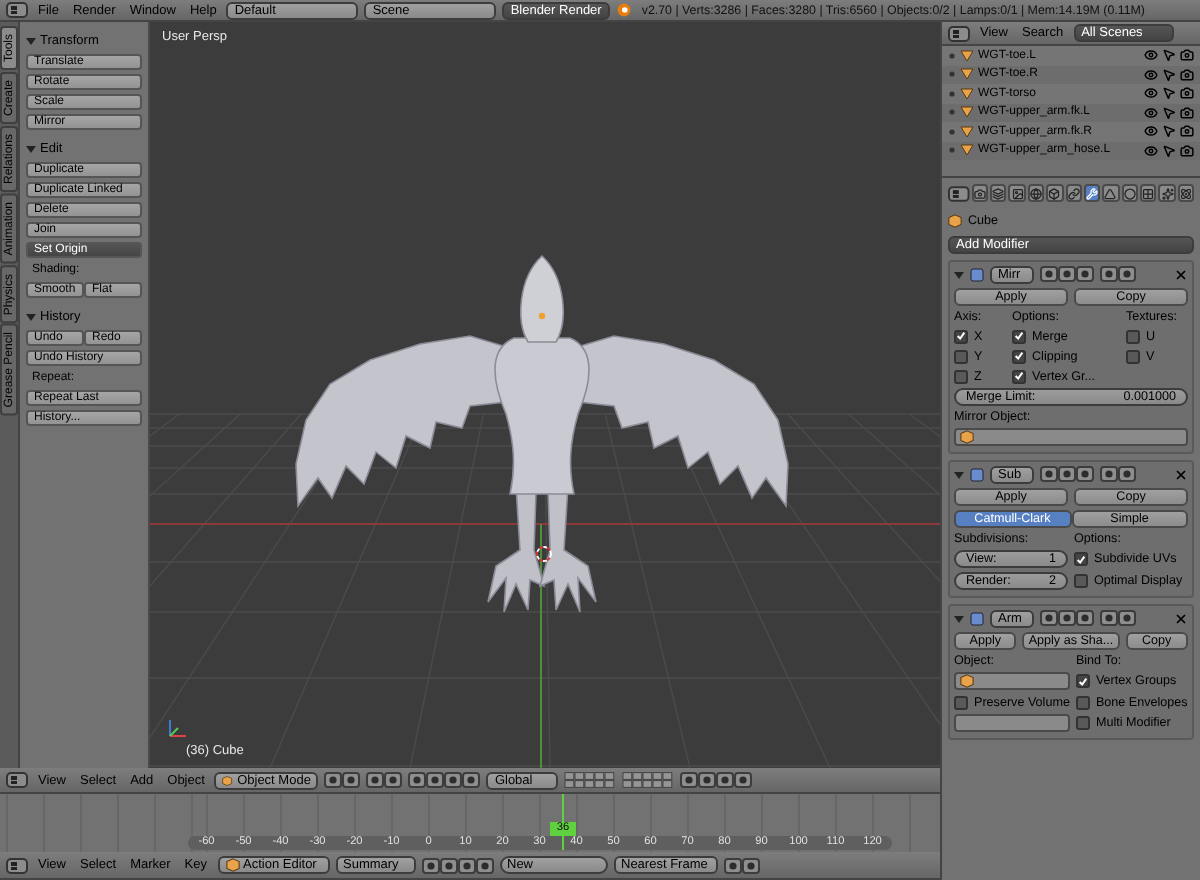 This screenshot has height=880, width=1200. Describe the element at coordinates (542, 316) in the screenshot. I see `object-origin-icon` at that location.